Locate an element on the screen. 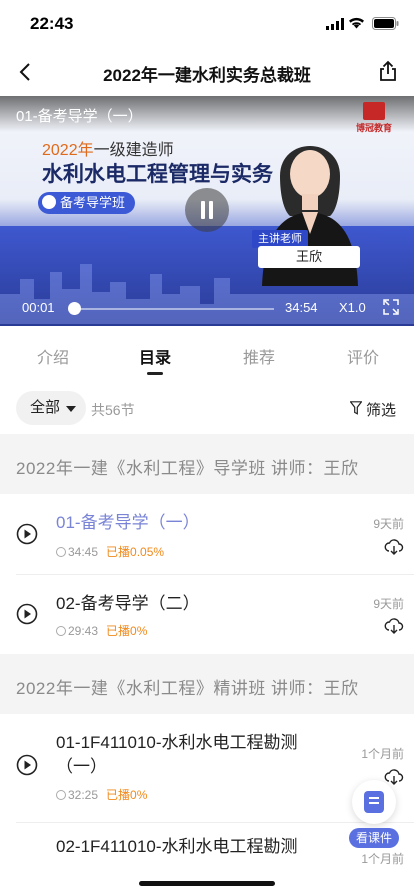 This screenshot has height=896, width=414. section-title: 2022年一建《水利工程》精讲班 讲师：王欣 is located at coordinates (187, 688).